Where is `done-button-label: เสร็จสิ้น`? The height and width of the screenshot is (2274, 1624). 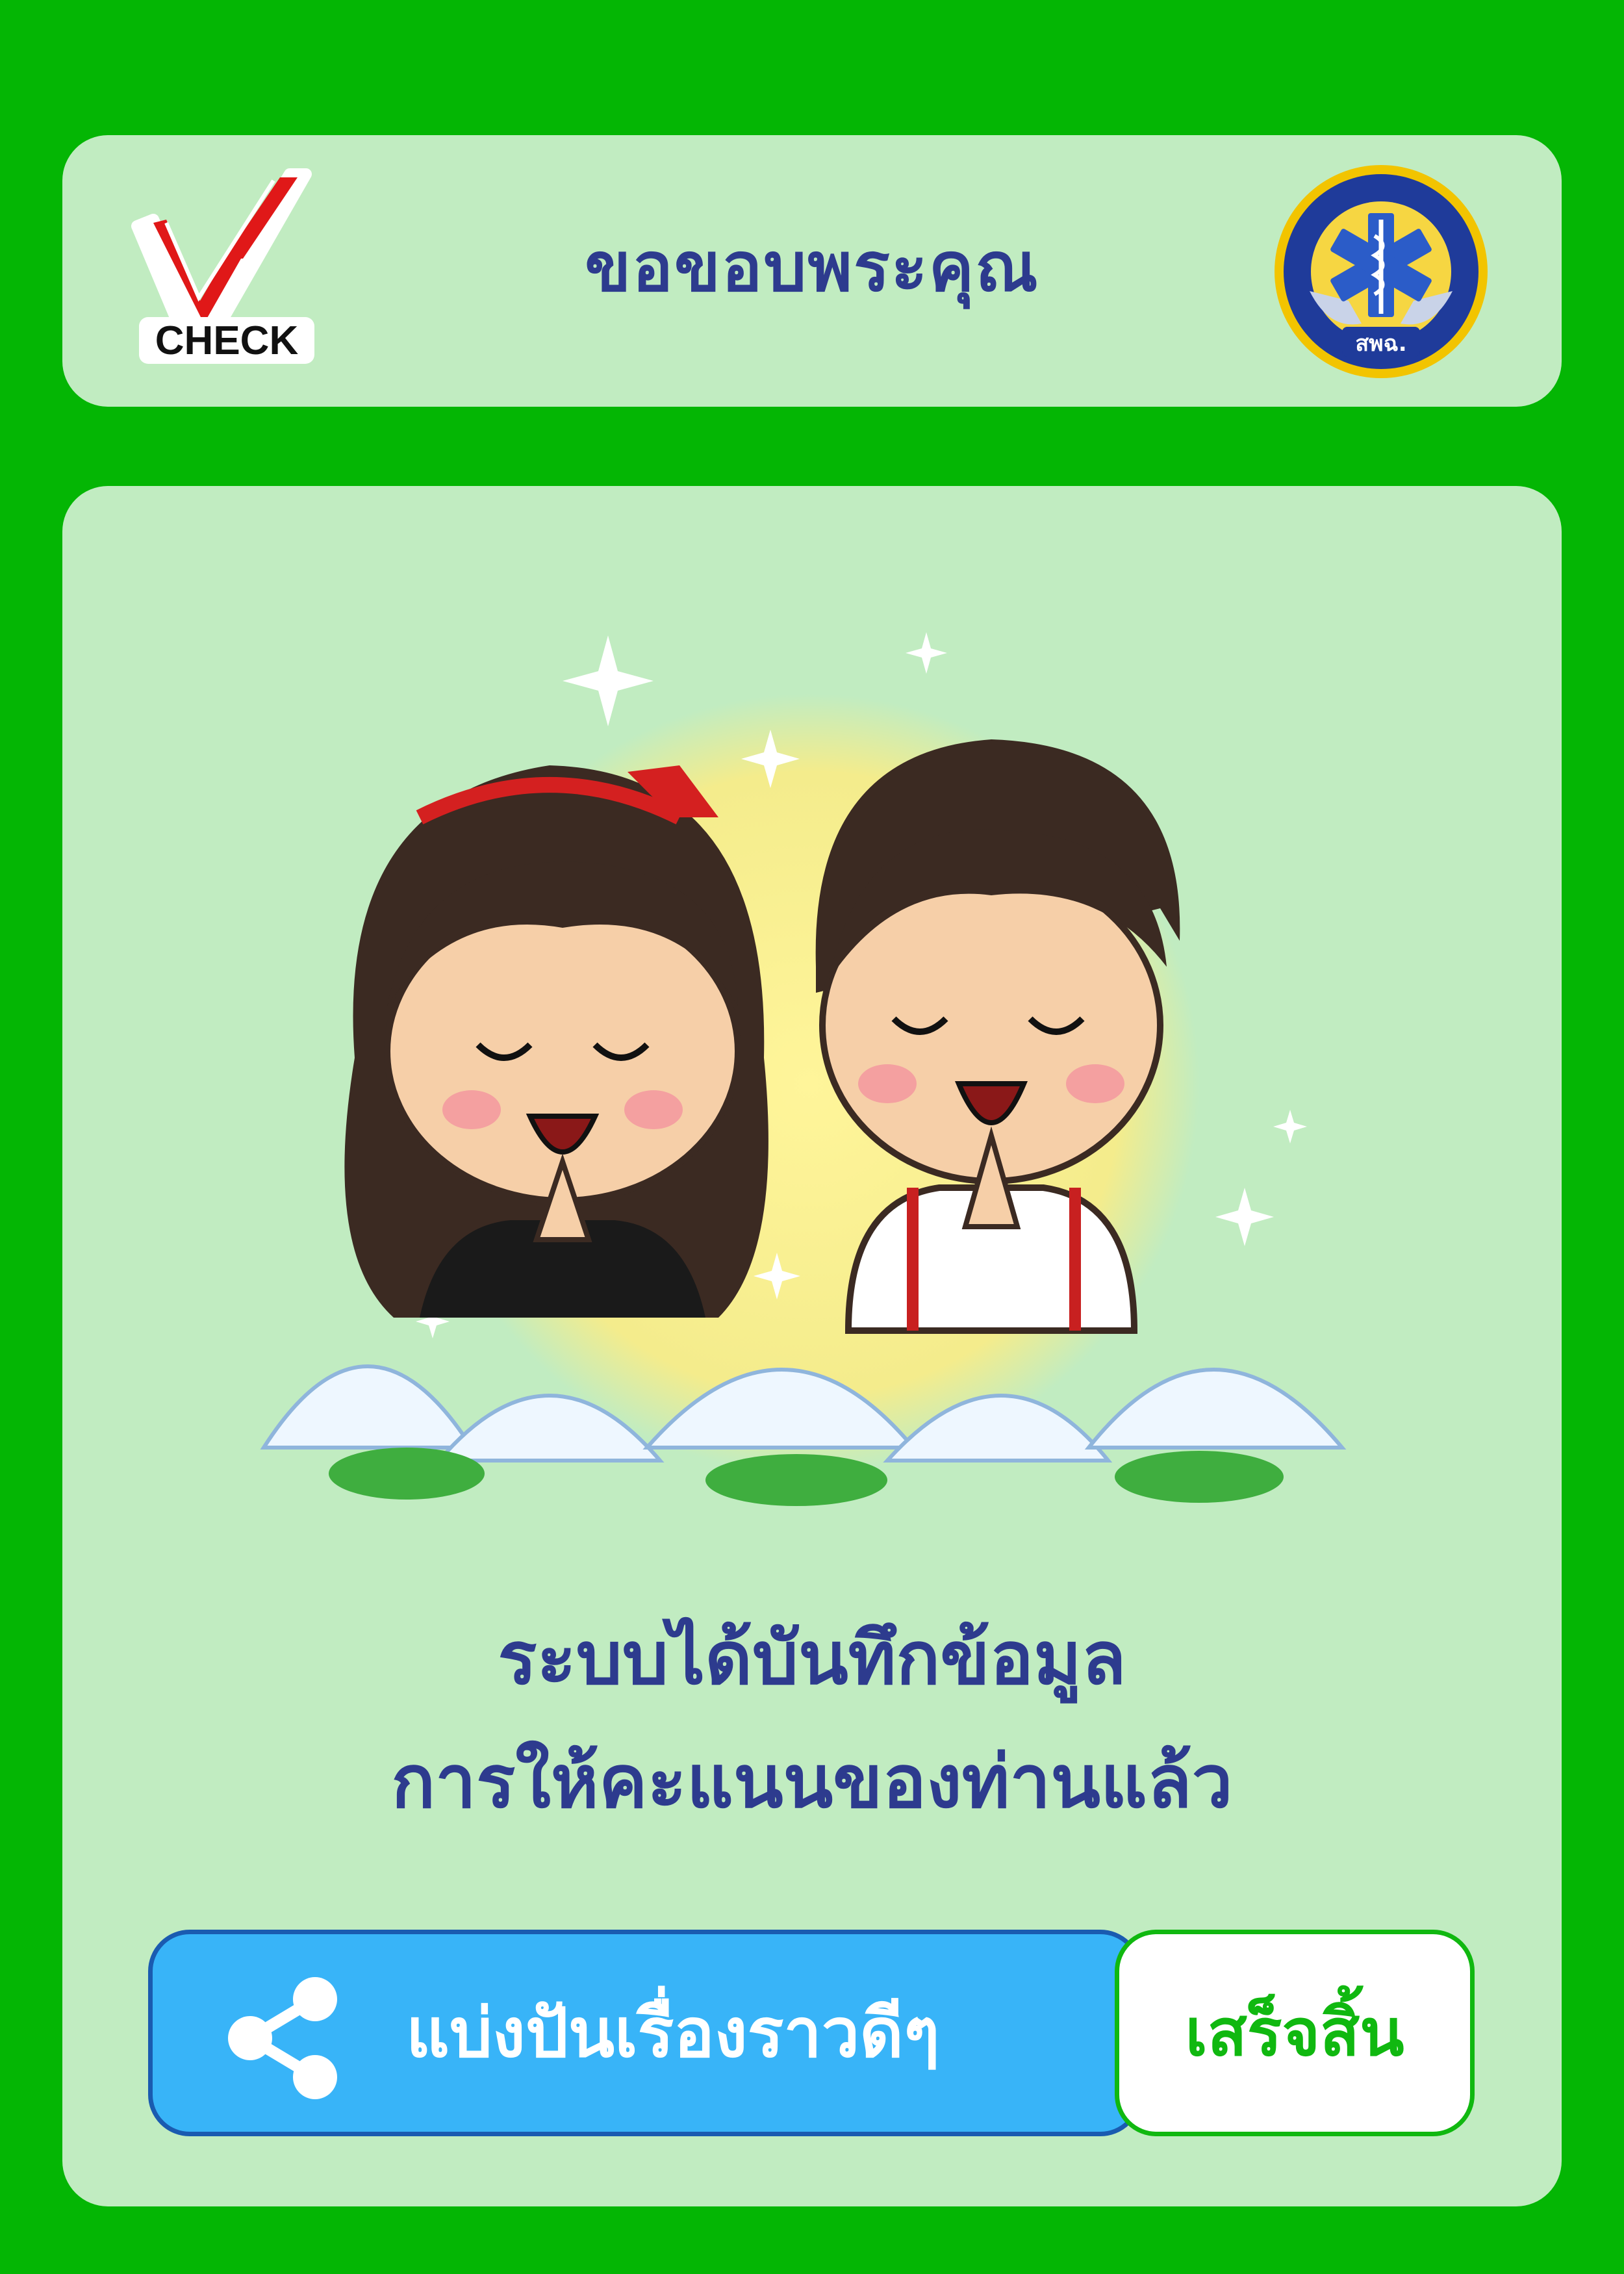
done-button-label: เสร็จสิ้น is located at coordinates (1294, 2033).